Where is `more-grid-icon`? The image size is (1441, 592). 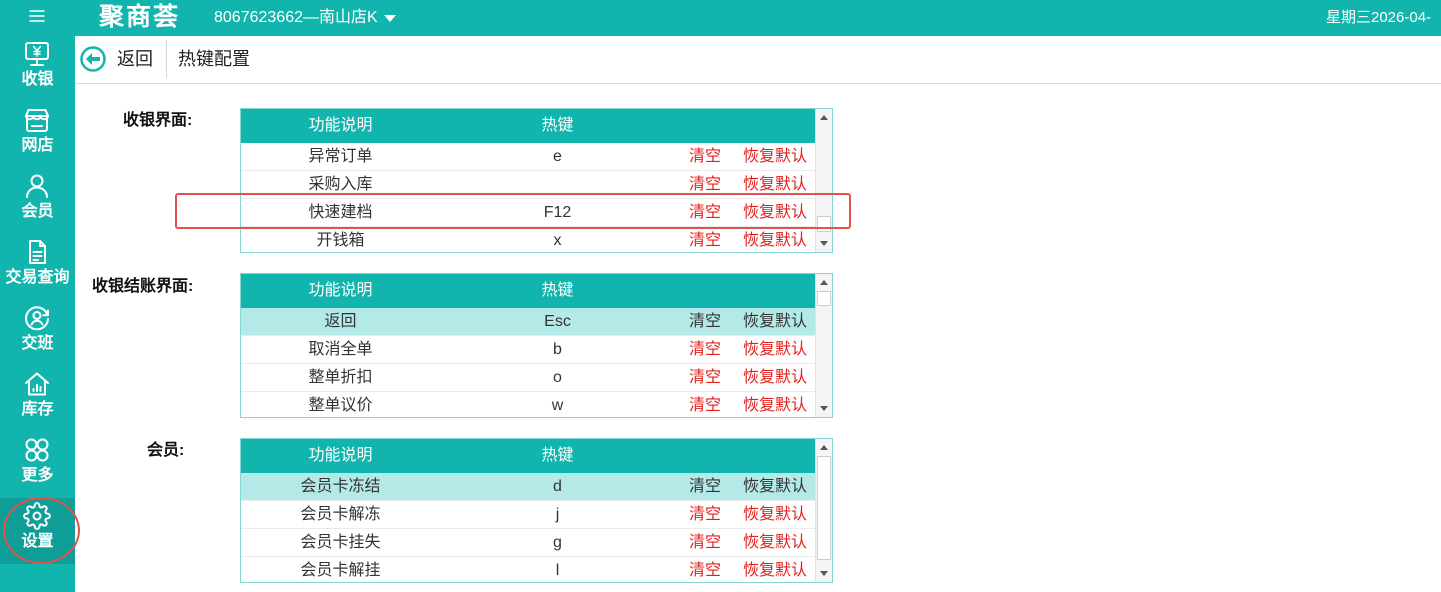 more-grid-icon is located at coordinates (37, 450).